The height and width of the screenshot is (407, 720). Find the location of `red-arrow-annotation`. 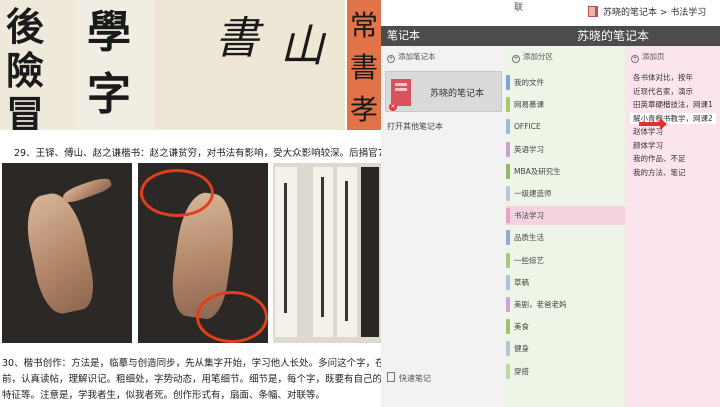

red-arrow-annotation is located at coordinates (653, 124).